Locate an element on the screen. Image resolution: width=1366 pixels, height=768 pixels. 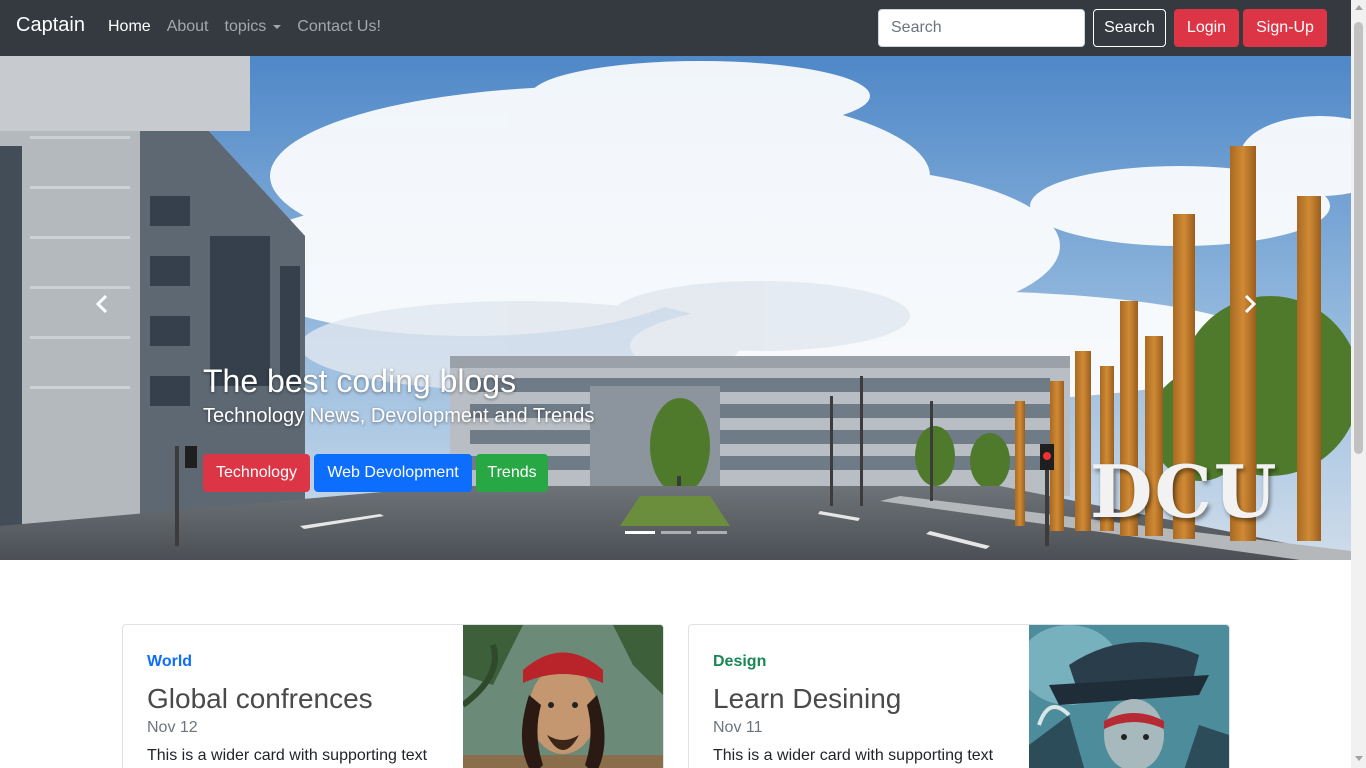
card-date: Nov 12 is located at coordinates (172, 727).